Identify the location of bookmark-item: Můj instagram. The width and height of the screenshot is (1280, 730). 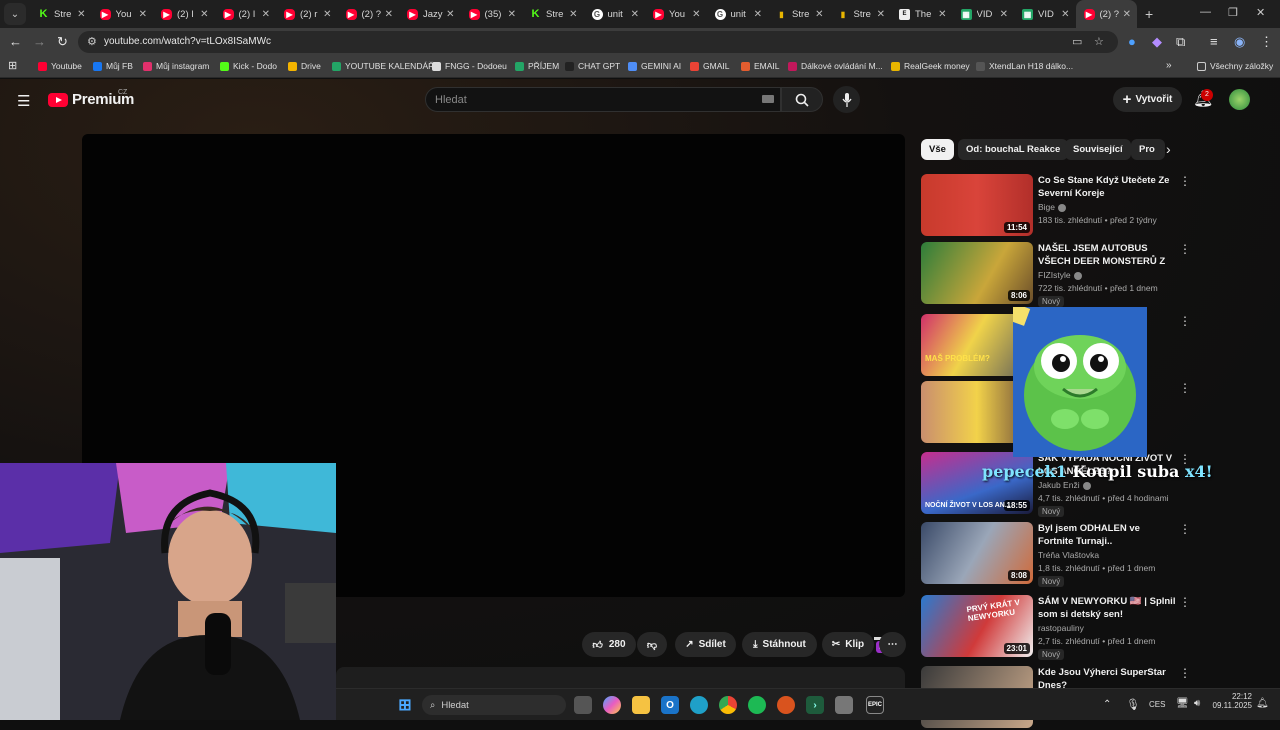
(176, 66).